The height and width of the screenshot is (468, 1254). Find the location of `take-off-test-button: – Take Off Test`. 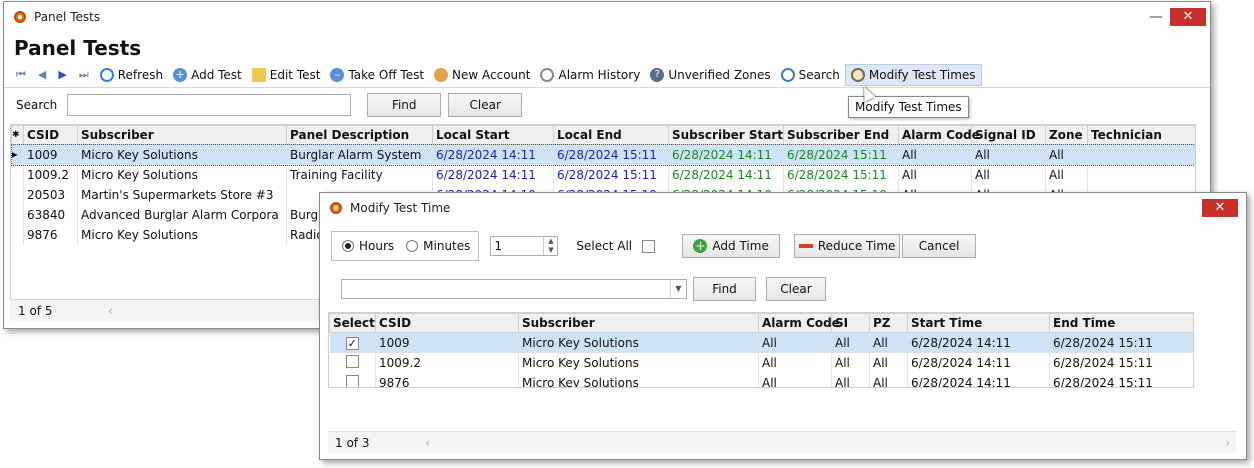

take-off-test-button: – Take Off Test is located at coordinates (377, 75).